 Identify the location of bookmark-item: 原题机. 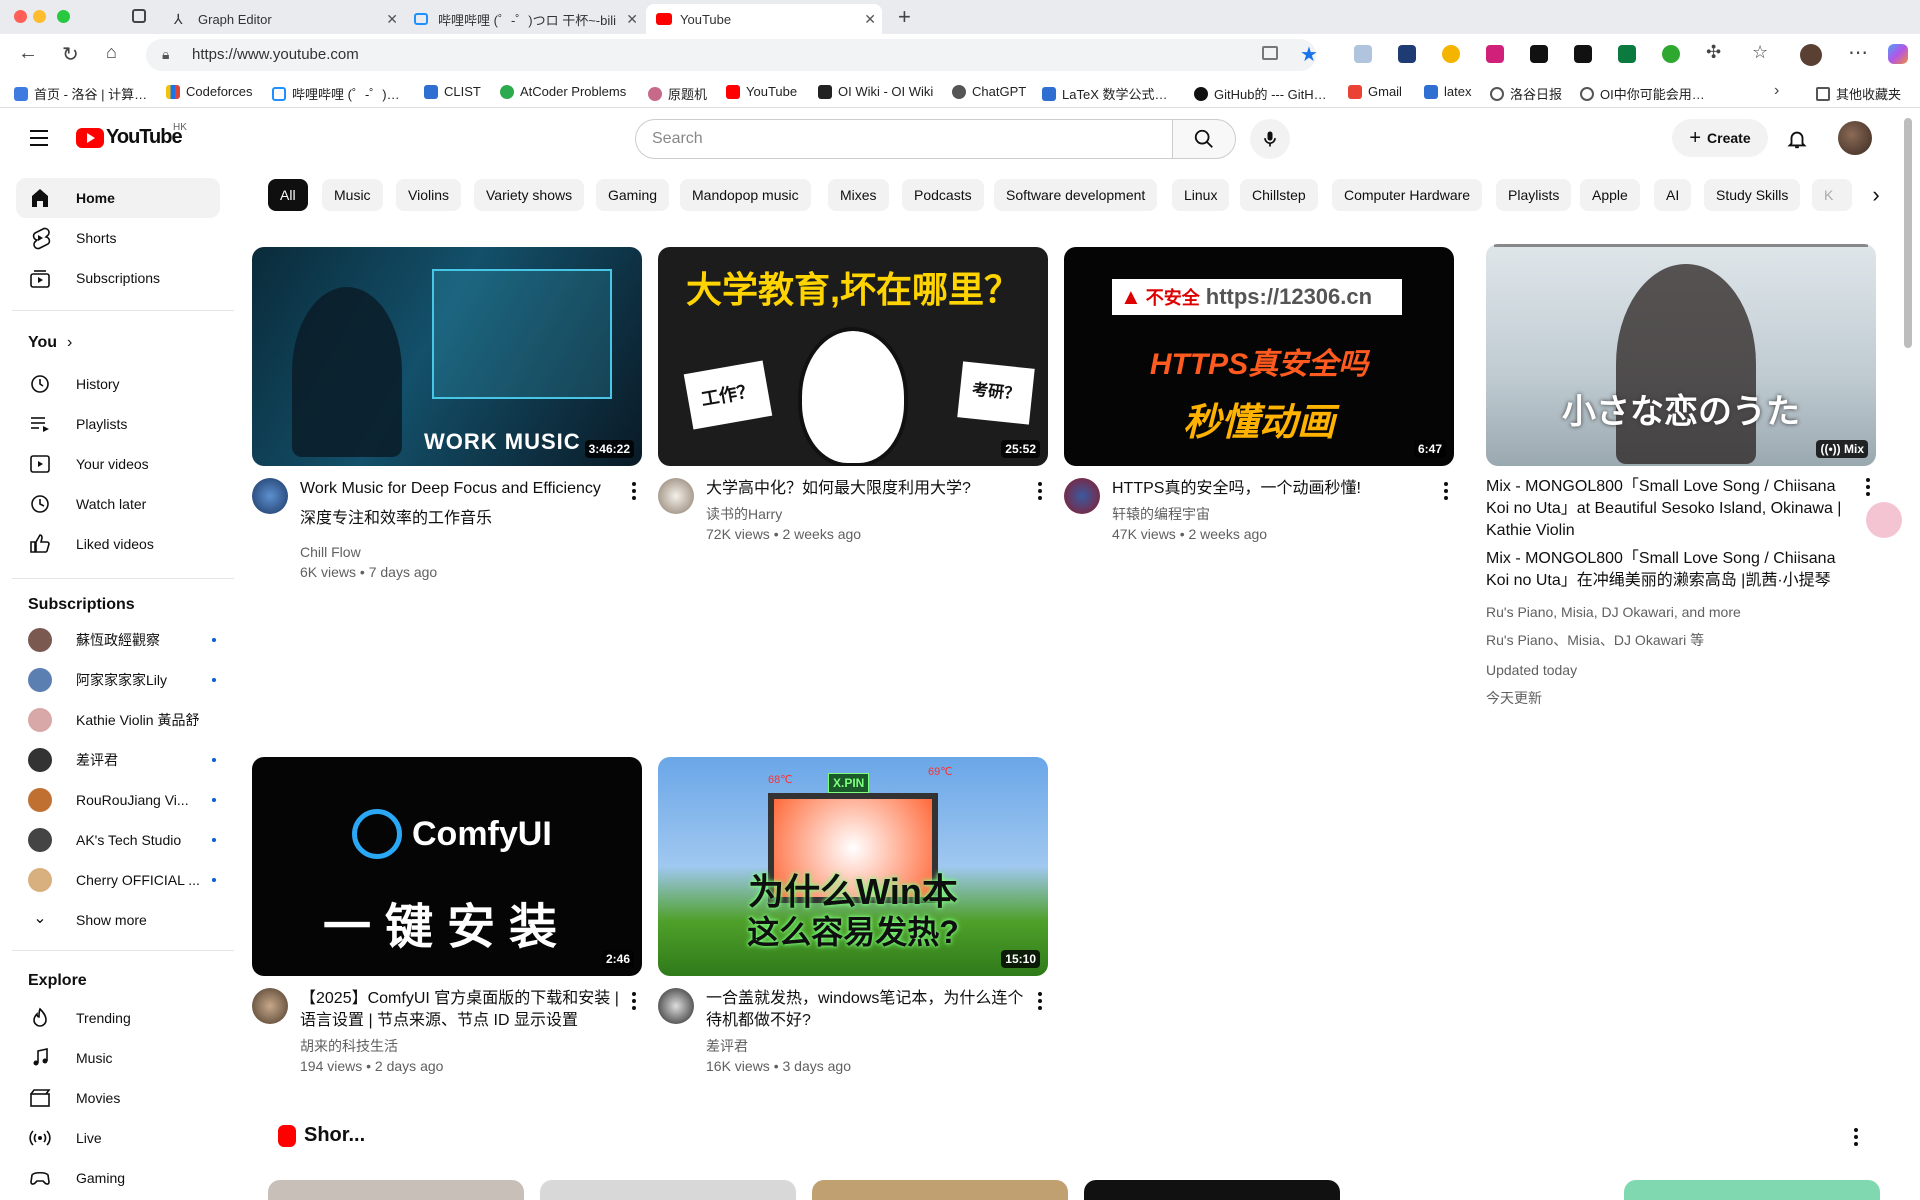
(677, 93).